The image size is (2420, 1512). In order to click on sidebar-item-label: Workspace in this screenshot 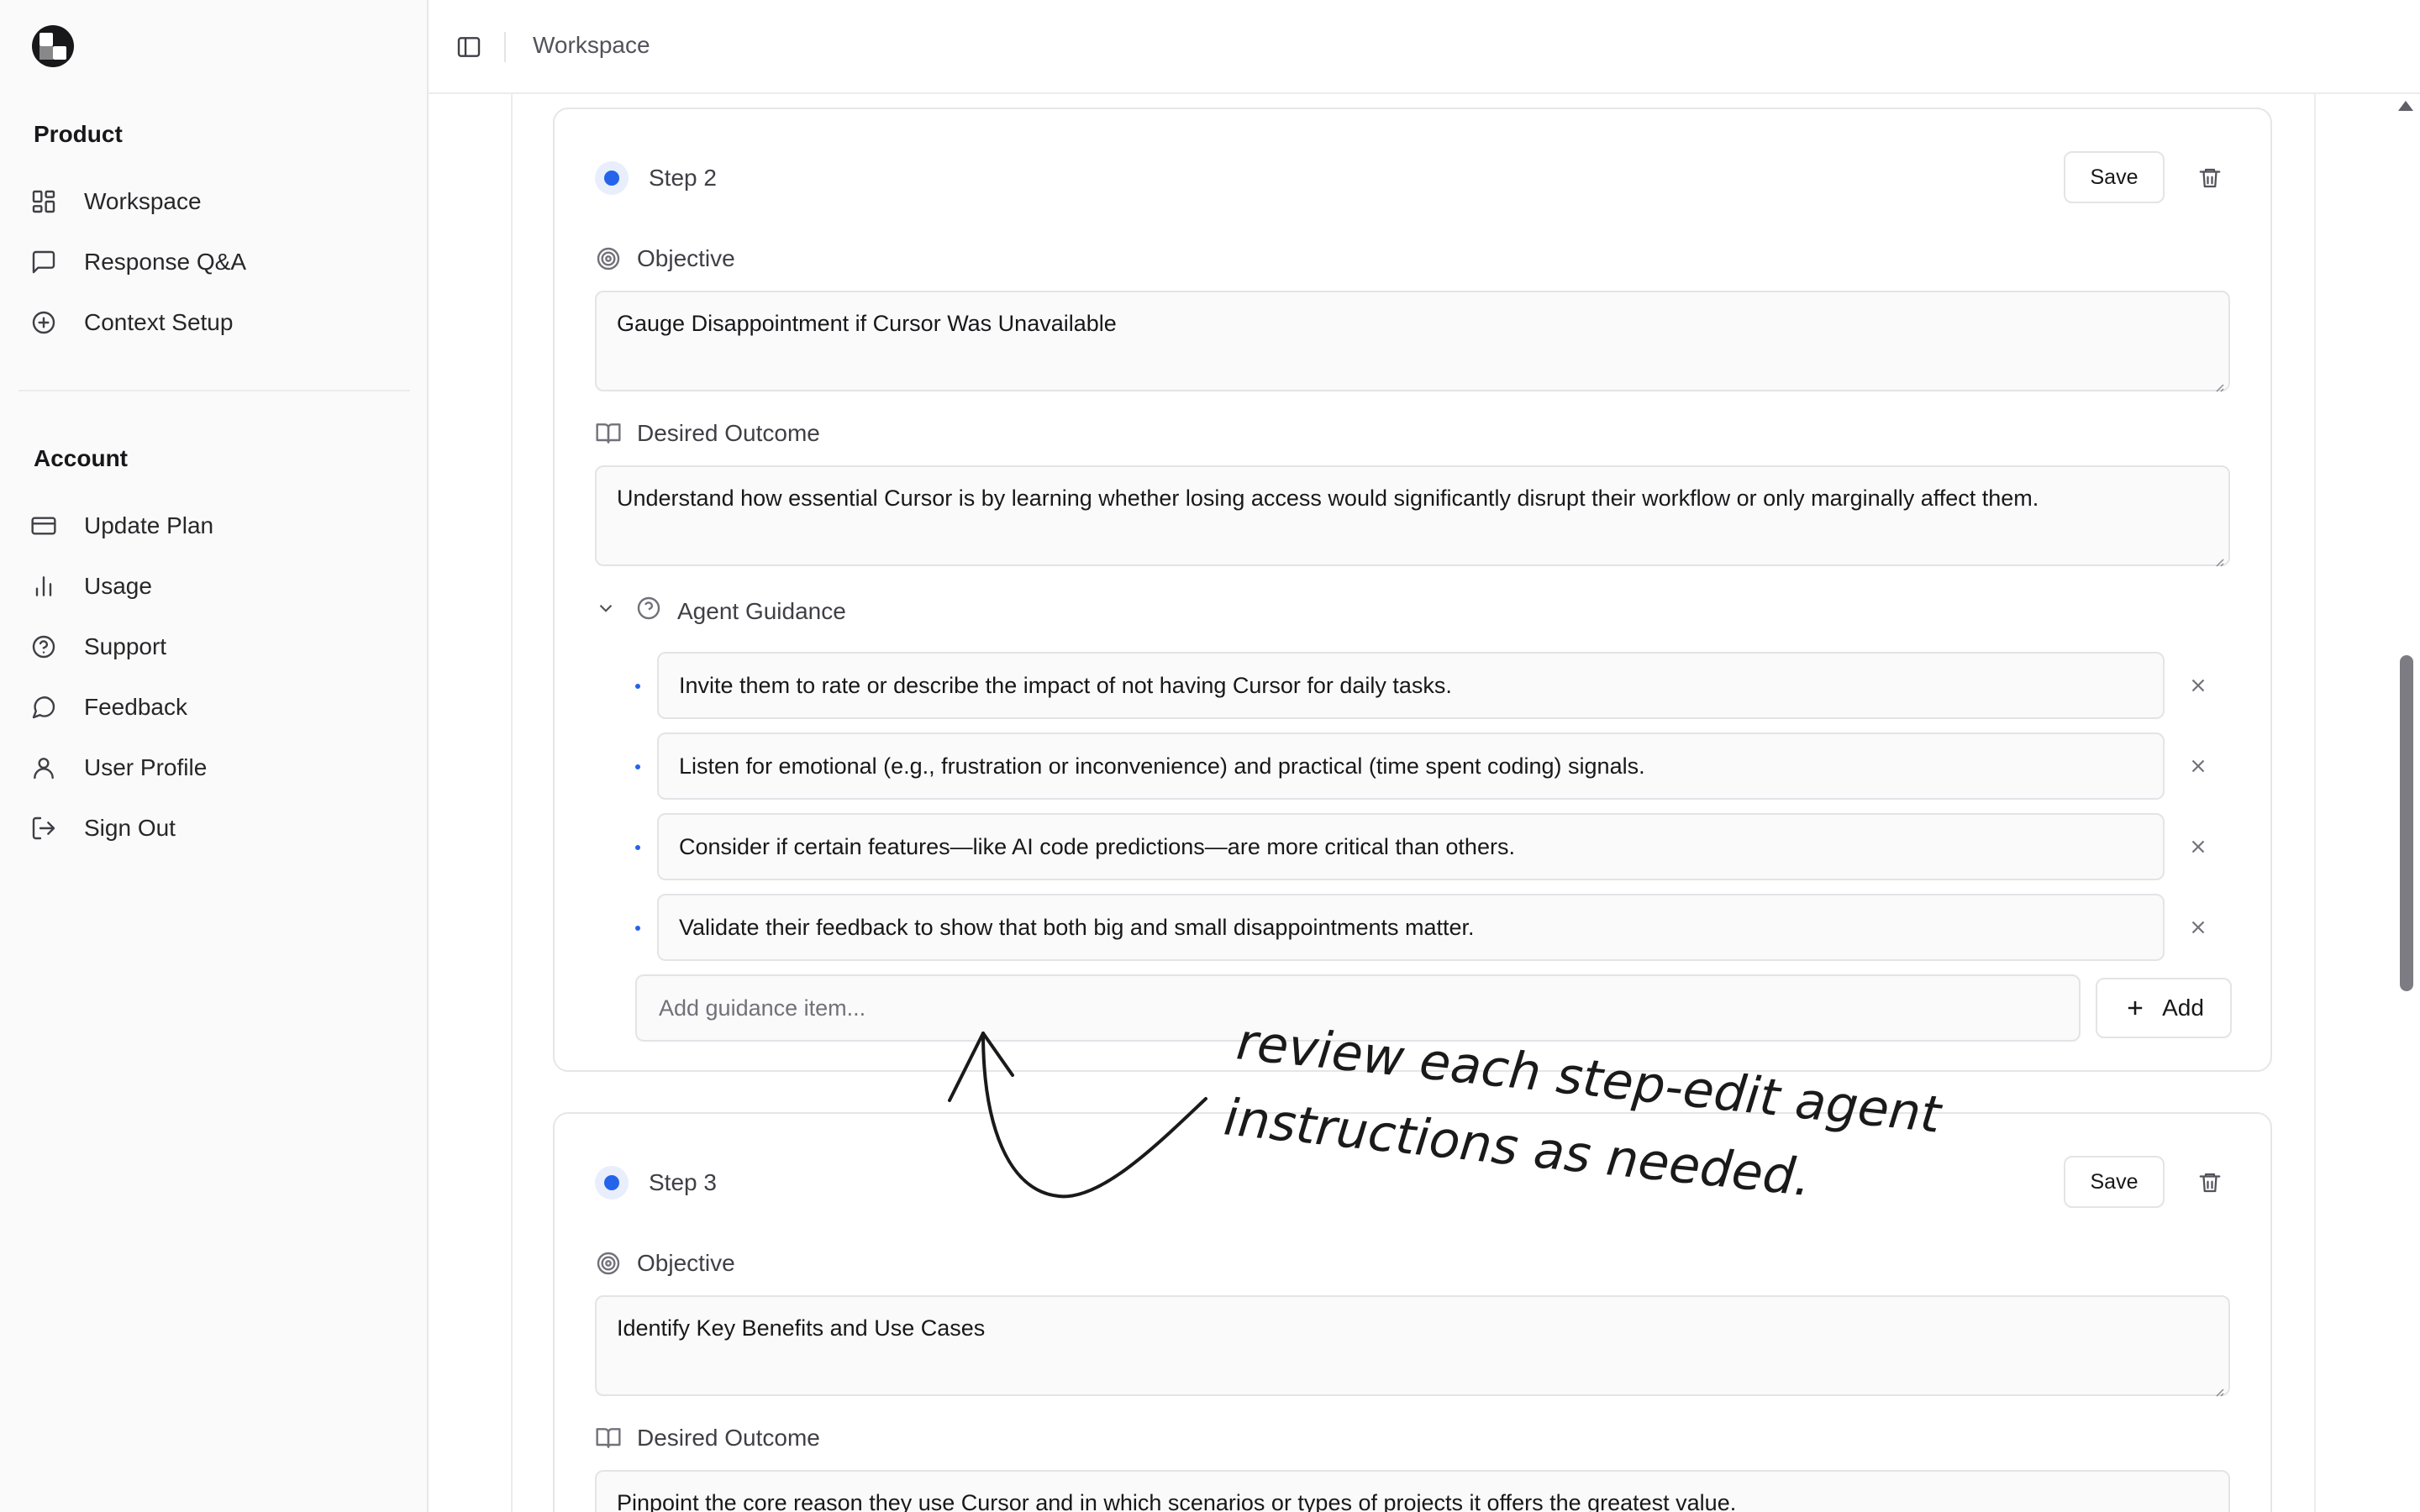, I will do `click(143, 201)`.